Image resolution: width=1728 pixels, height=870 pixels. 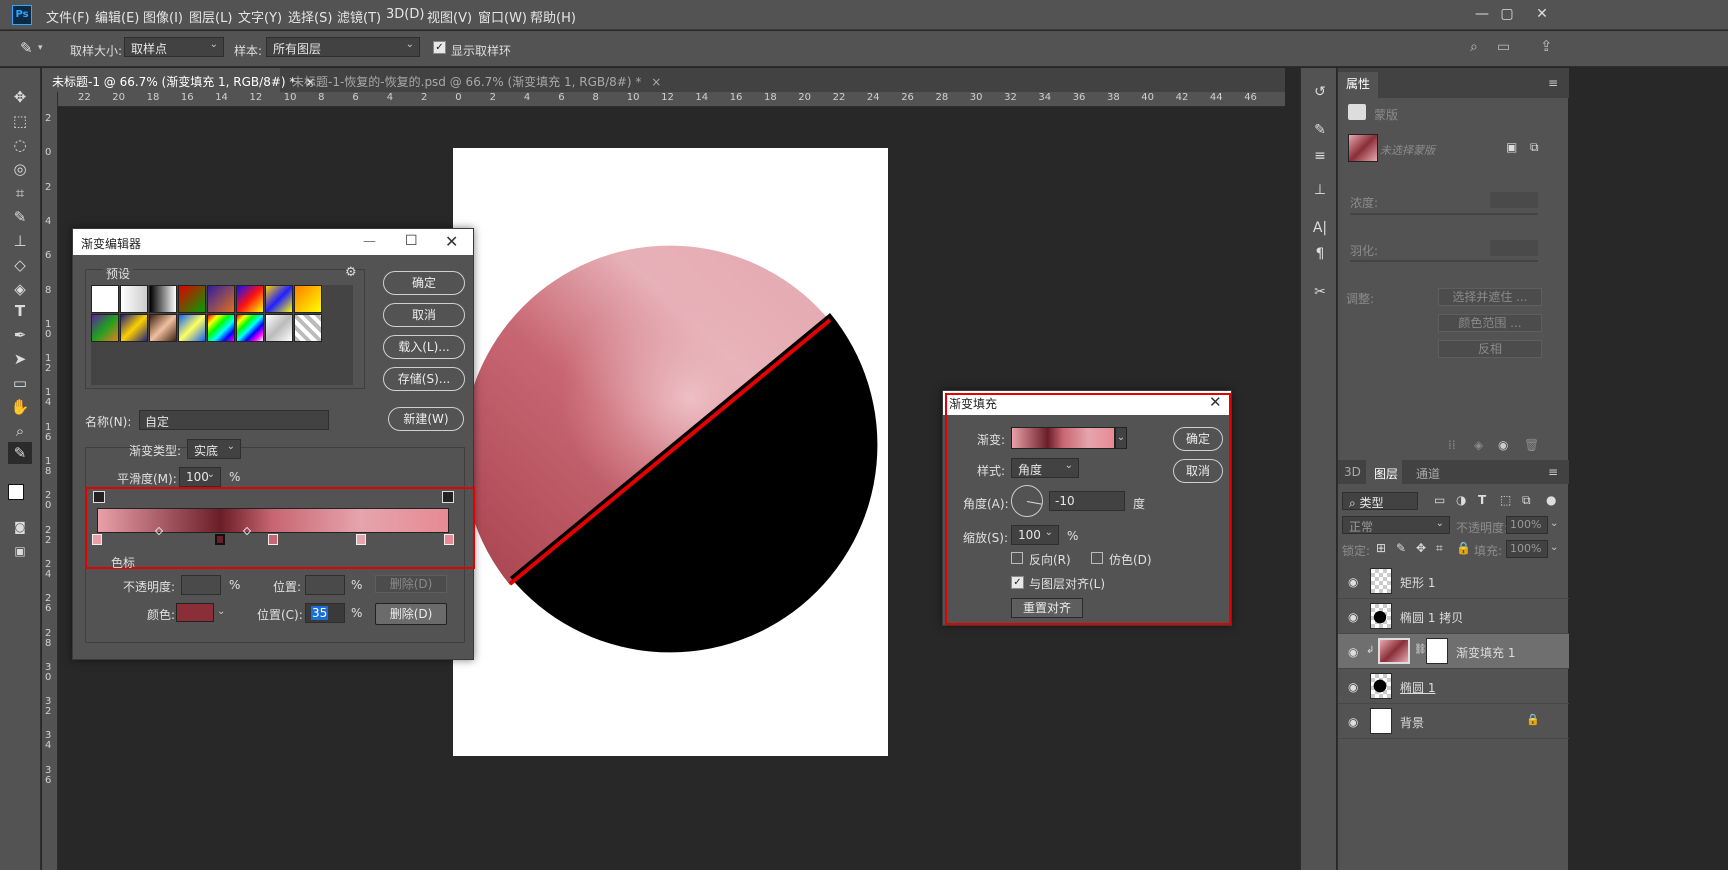 What do you see at coordinates (1320, 228) in the screenshot?
I see `character-icon: A|` at bounding box center [1320, 228].